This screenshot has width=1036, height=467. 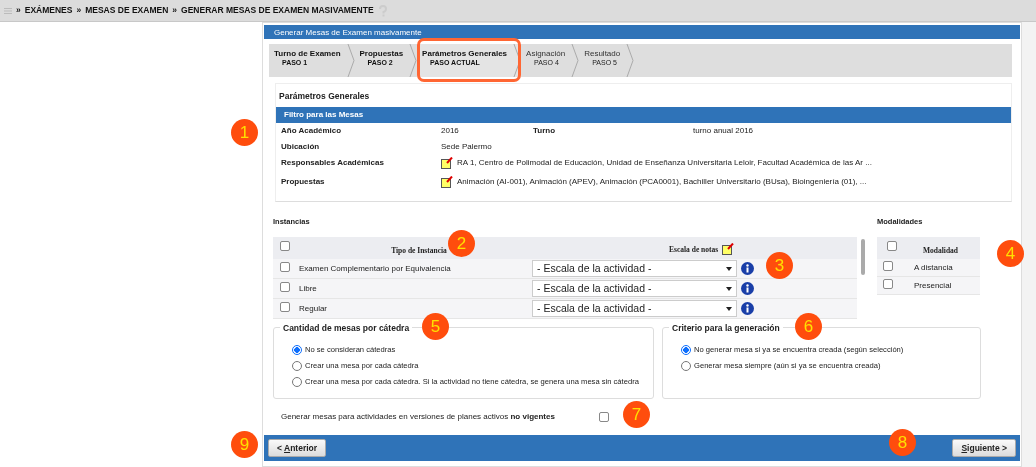 What do you see at coordinates (244, 444) in the screenshot?
I see `callout-marker: 9` at bounding box center [244, 444].